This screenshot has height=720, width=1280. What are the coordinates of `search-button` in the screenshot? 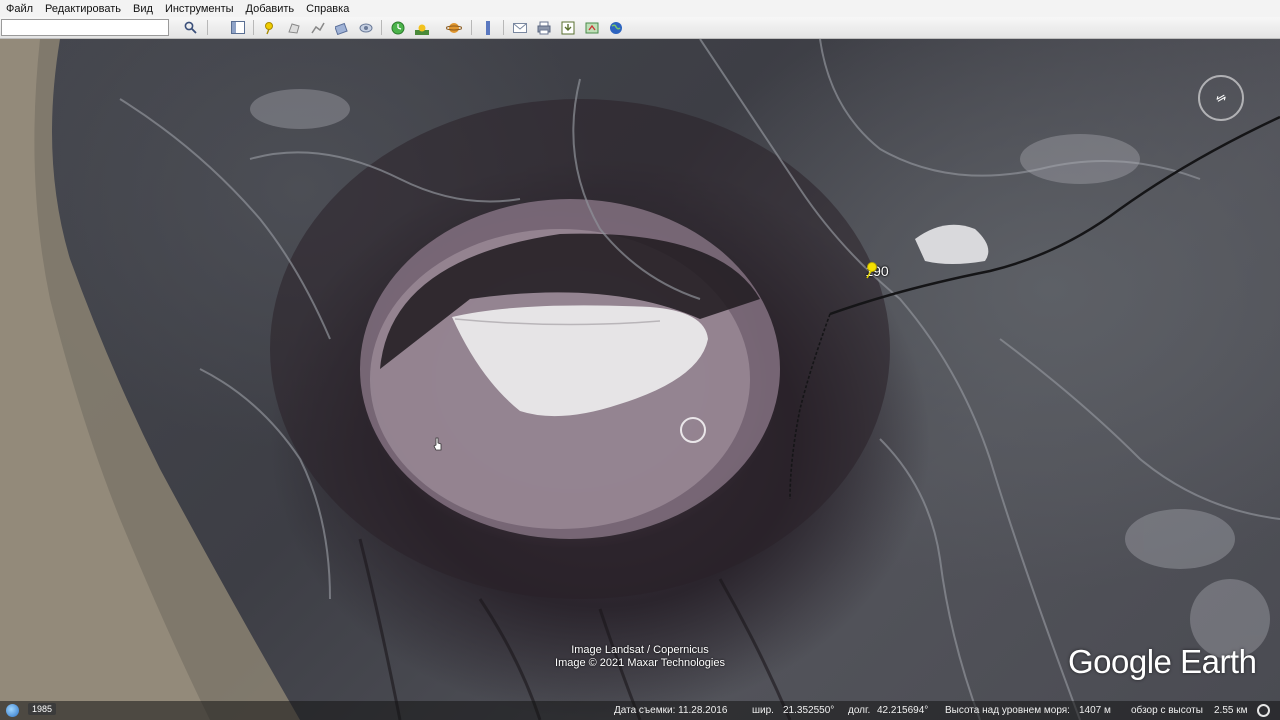 It's located at (190, 27).